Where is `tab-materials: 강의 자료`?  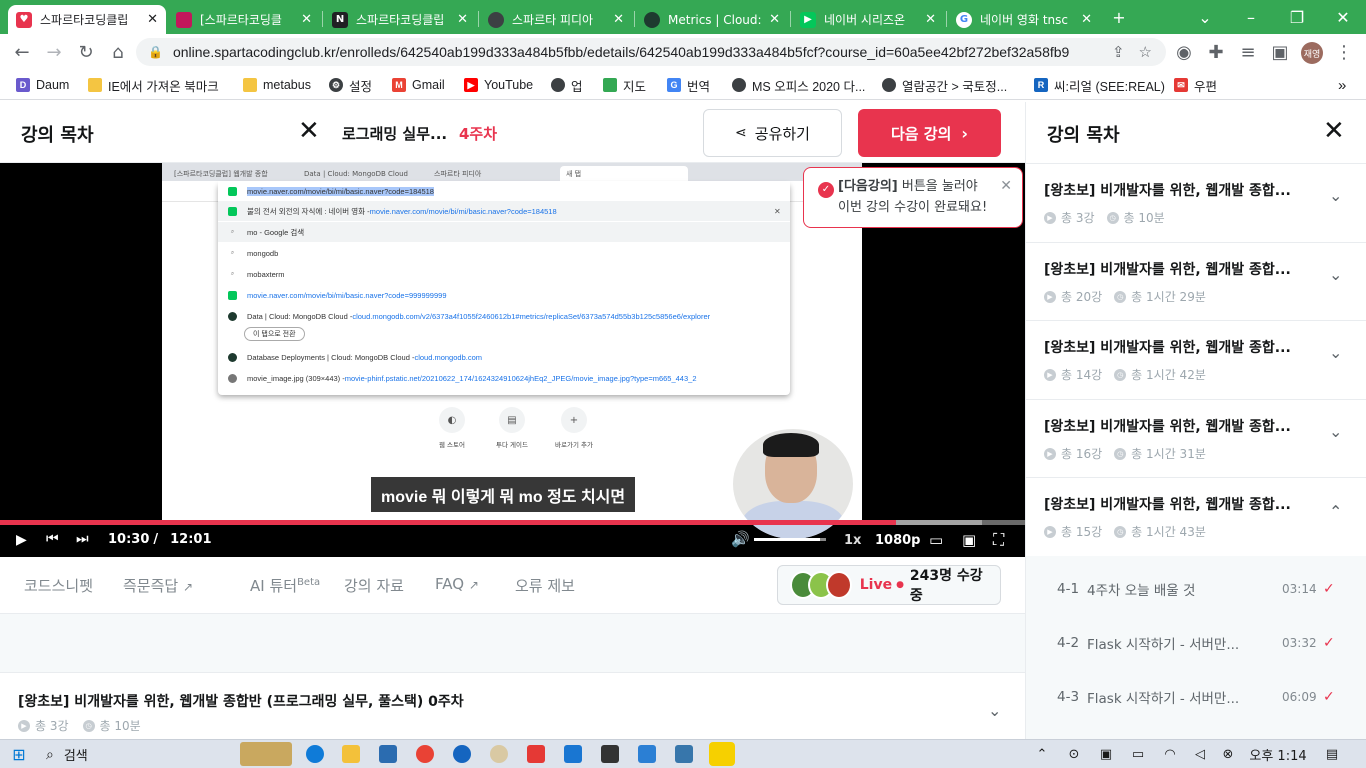 tab-materials: 강의 자료 is located at coordinates (374, 585).